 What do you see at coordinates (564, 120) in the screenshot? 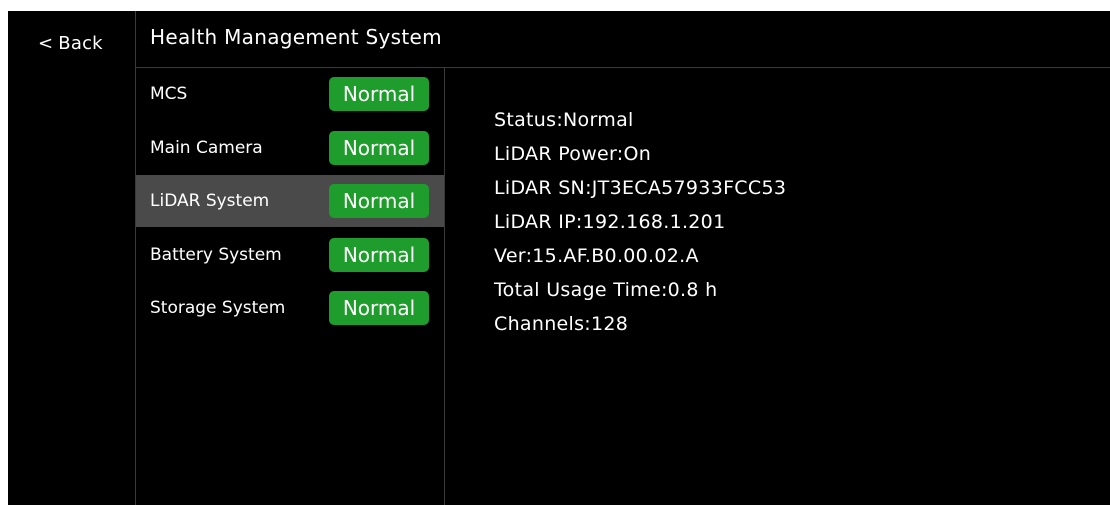
I see `detail-status: Status:Normal` at bounding box center [564, 120].